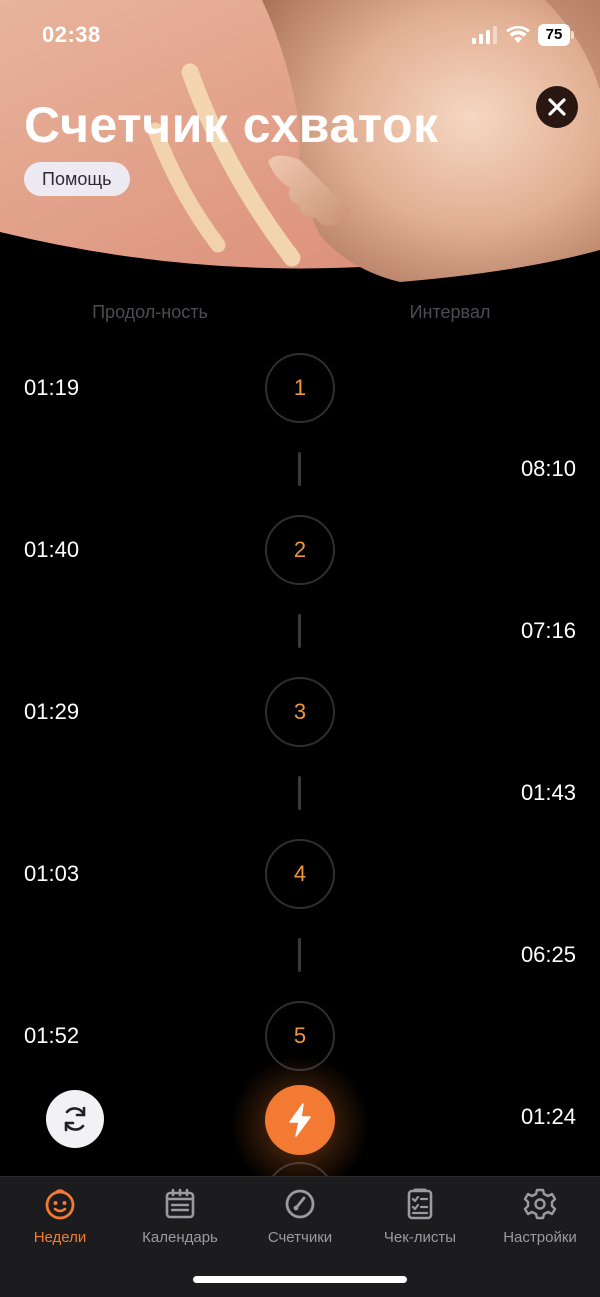 Image resolution: width=600 pixels, height=1297 pixels. I want to click on contraction-number: 1, so click(300, 388).